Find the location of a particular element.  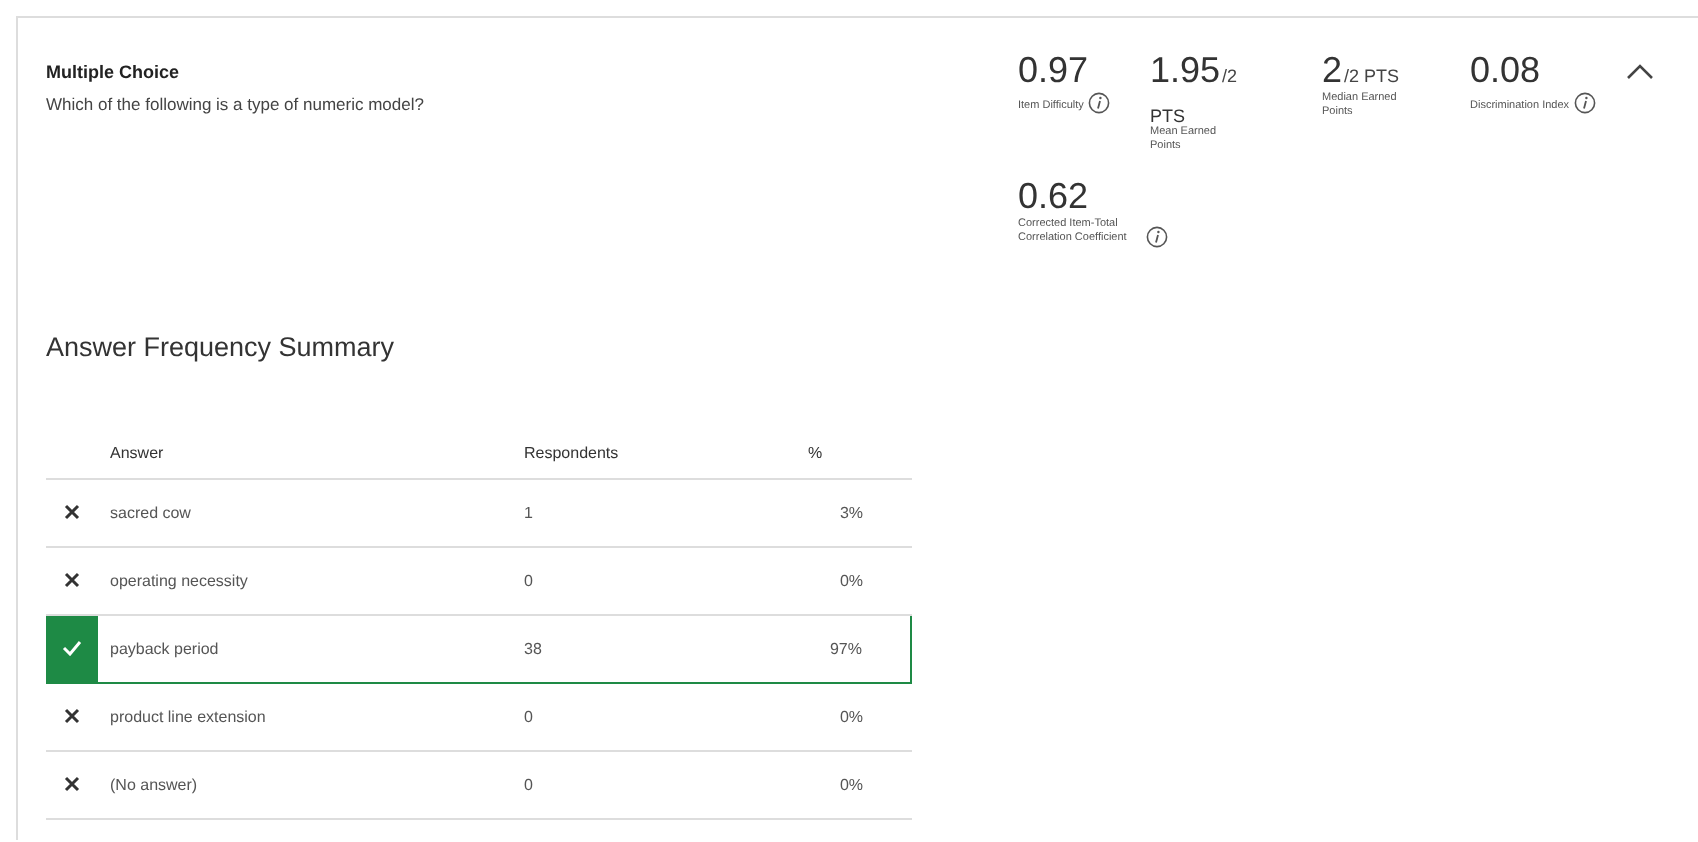

percent-cell: 97% is located at coordinates (858, 648).